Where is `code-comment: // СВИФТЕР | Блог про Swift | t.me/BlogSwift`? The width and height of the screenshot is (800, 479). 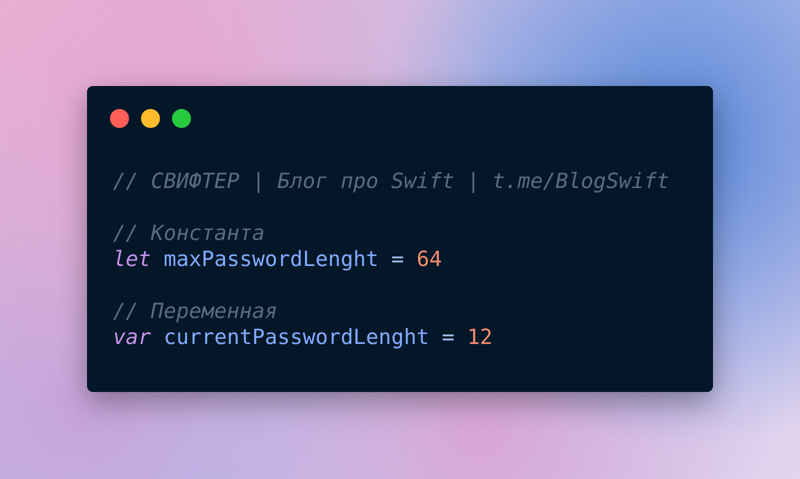 code-comment: // СВИФТЕР | Блог про Swift | t.me/BlogSwift is located at coordinates (391, 181).